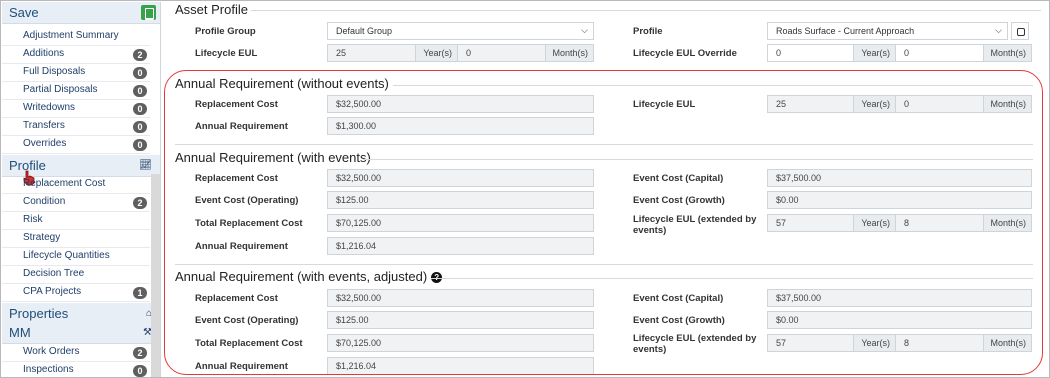 This screenshot has height=378, width=1050. What do you see at coordinates (76, 109) in the screenshot?
I see `sidebar-item-writedowns: Writedowns 0` at bounding box center [76, 109].